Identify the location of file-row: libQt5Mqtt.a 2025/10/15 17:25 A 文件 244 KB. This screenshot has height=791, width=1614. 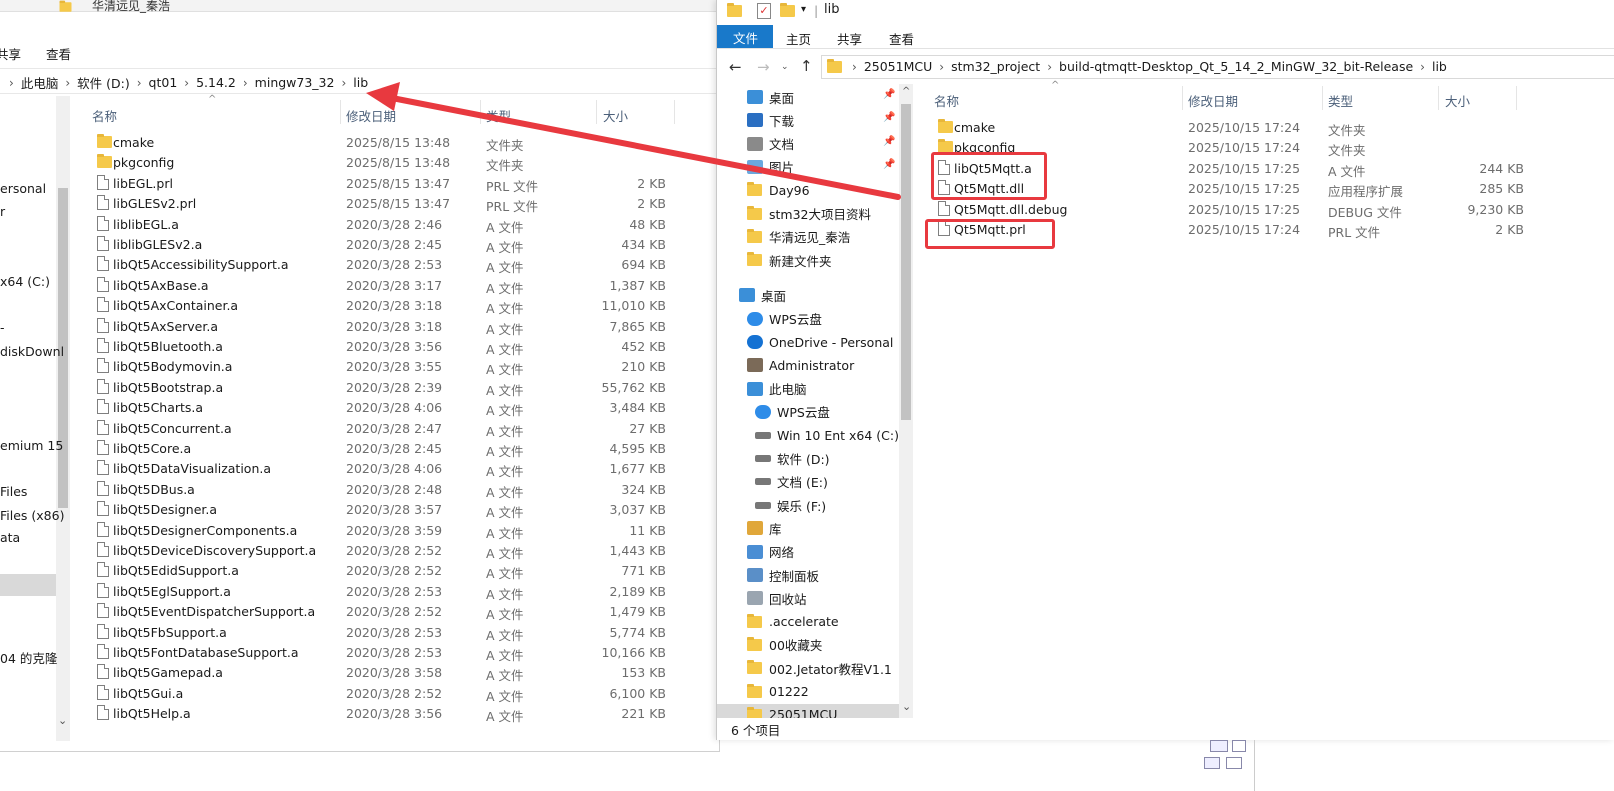
(1165, 168).